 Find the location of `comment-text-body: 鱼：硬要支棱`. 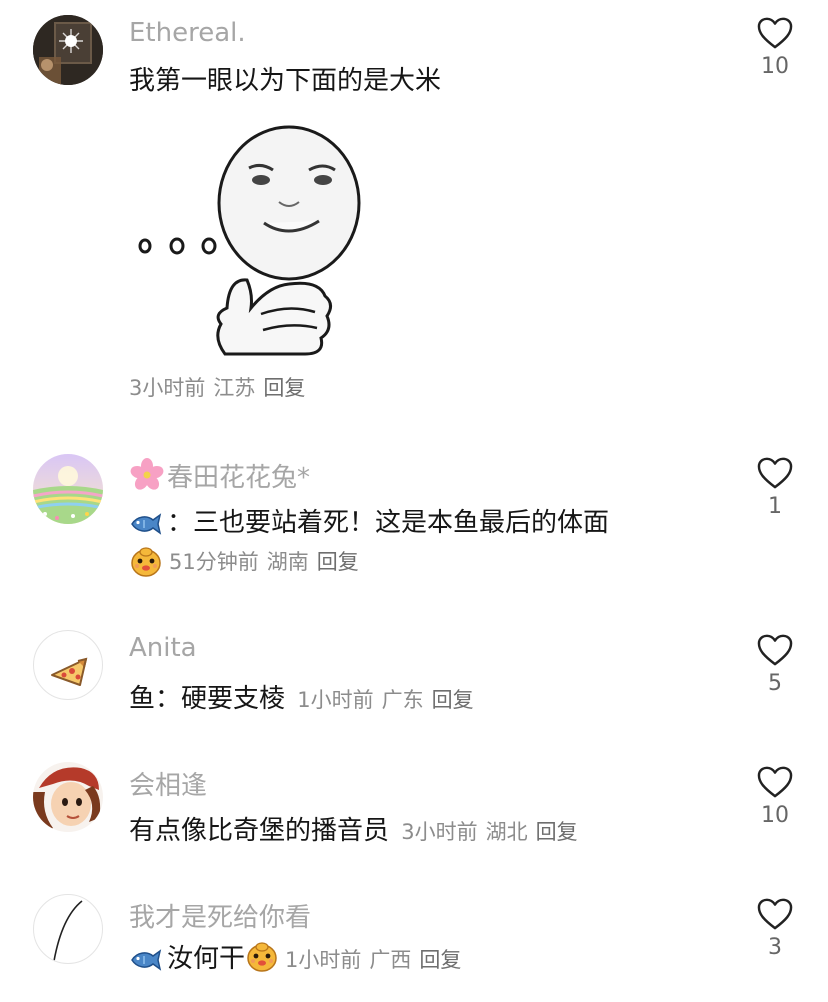

comment-text-body: 鱼：硬要支棱 is located at coordinates (207, 699).